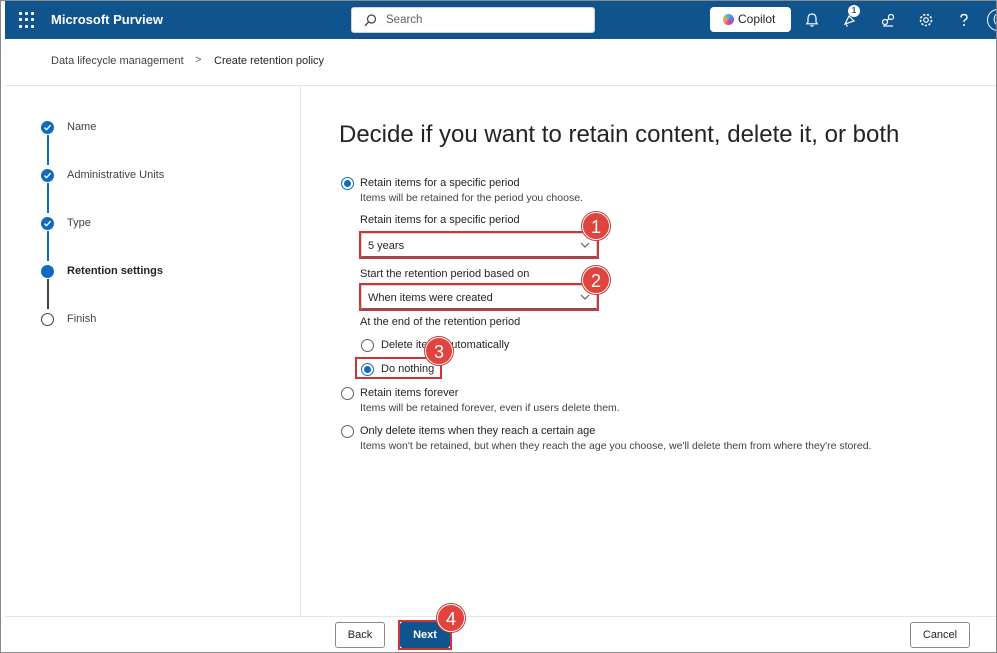 This screenshot has height=653, width=997. I want to click on step-marker-3: 3, so click(439, 351).